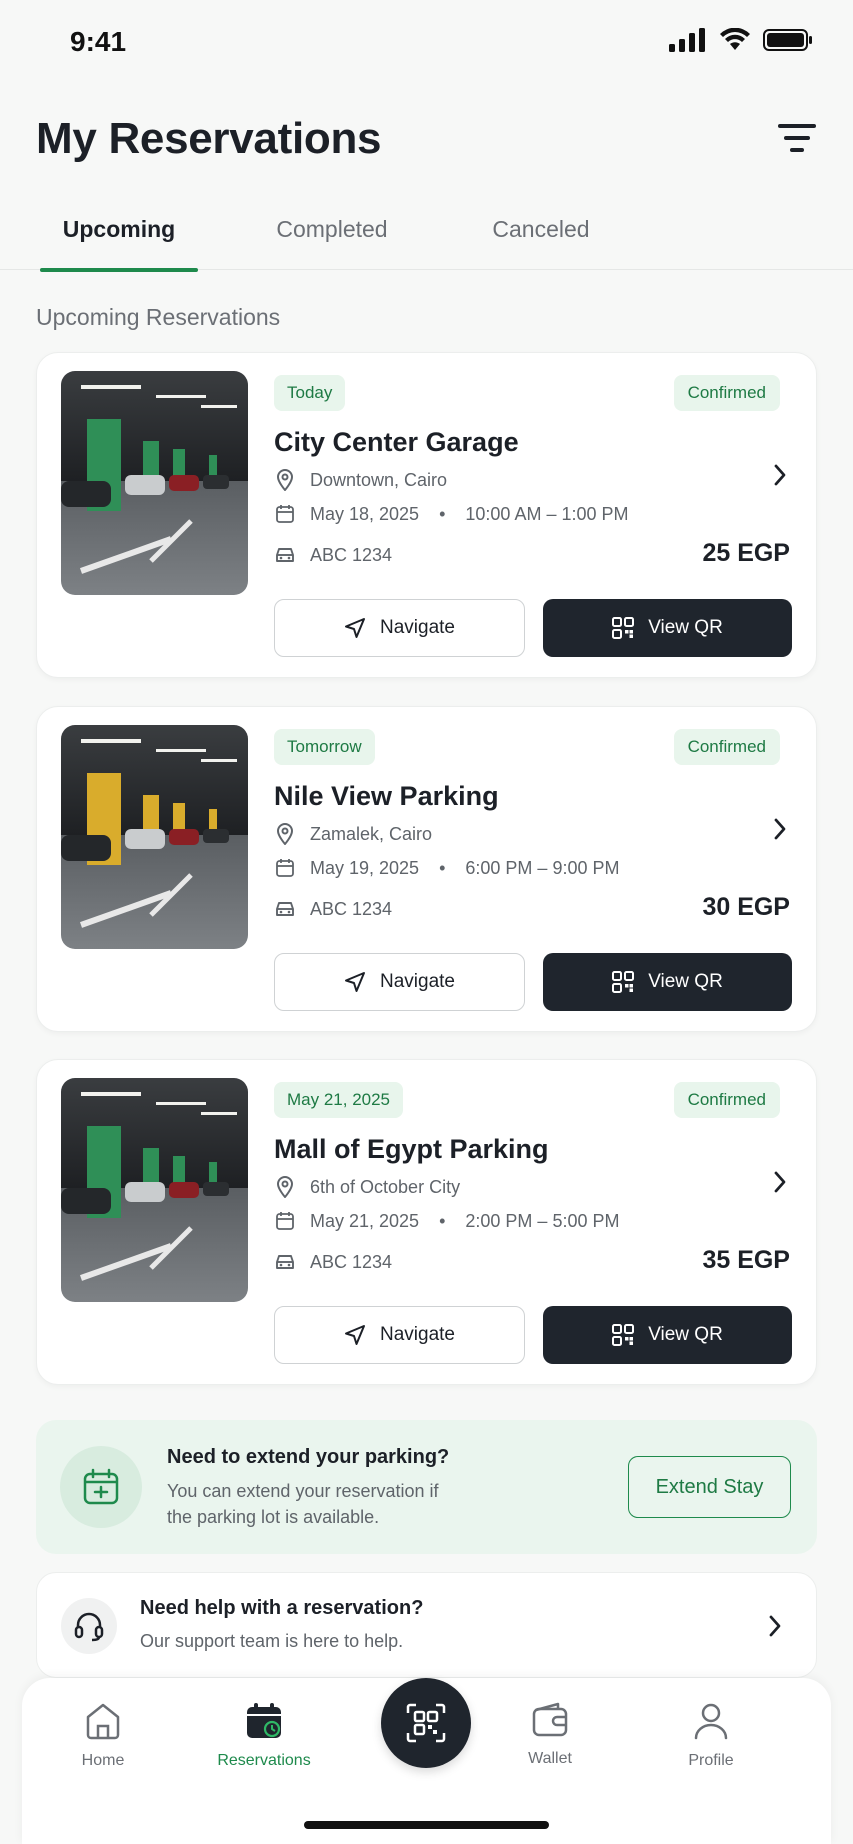 Image resolution: width=853 pixels, height=1844 pixels. Describe the element at coordinates (711, 1760) in the screenshot. I see `nav-profile-label: Profile` at that location.